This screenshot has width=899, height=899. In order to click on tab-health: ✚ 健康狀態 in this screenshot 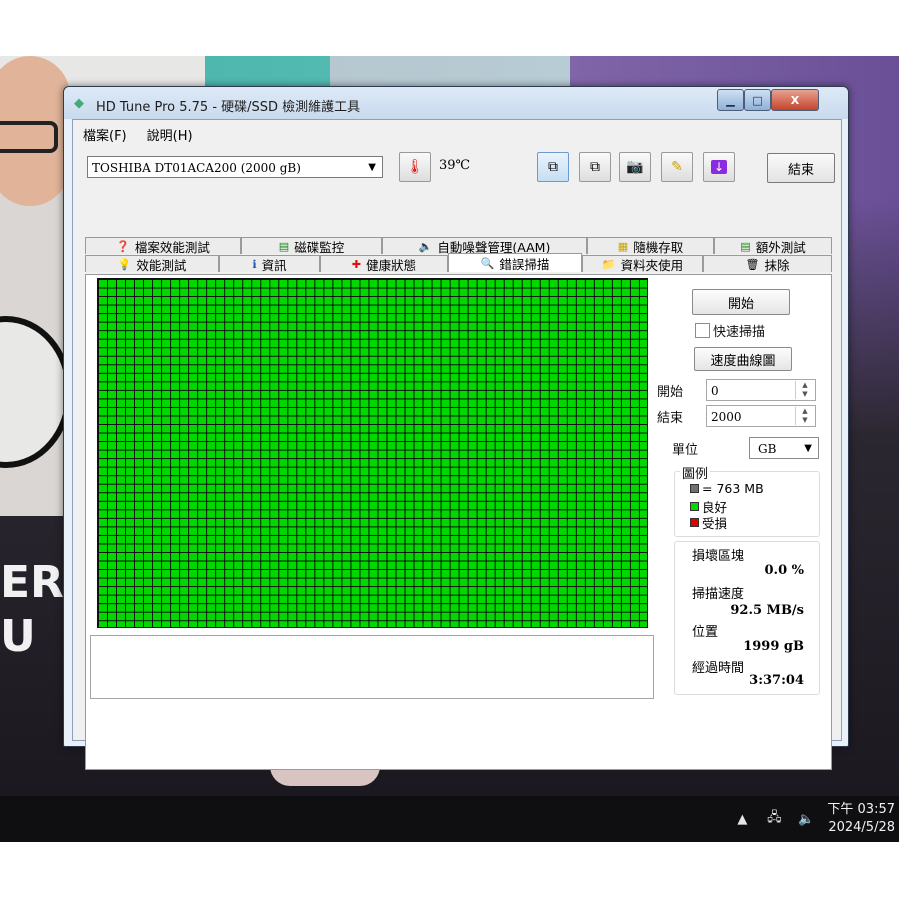, I will do `click(384, 264)`.